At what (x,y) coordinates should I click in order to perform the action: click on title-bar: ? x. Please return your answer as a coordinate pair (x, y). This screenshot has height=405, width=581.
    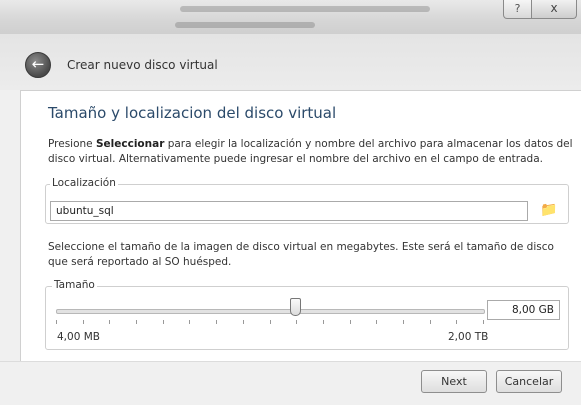
    Looking at the image, I should click on (290, 17).